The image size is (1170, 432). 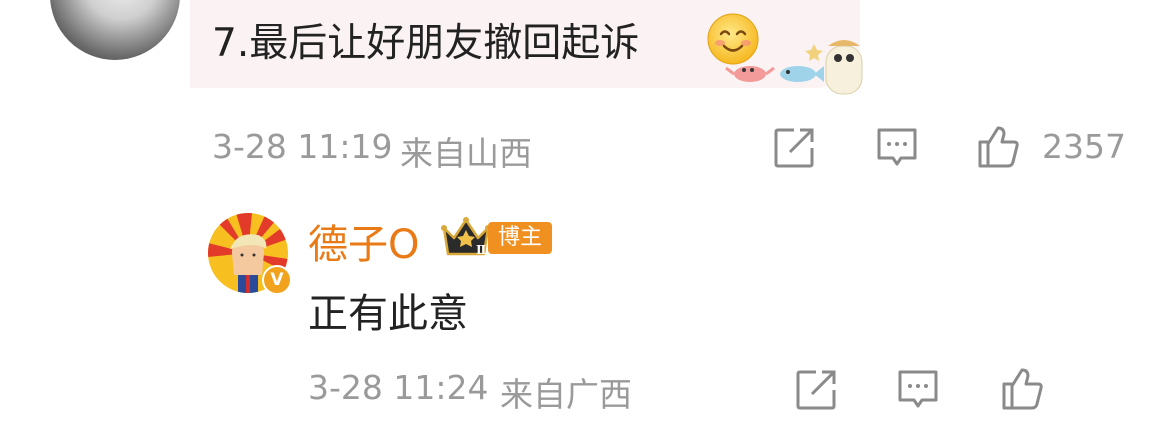 What do you see at coordinates (520, 238) in the screenshot?
I see `author-badge: 博主` at bounding box center [520, 238].